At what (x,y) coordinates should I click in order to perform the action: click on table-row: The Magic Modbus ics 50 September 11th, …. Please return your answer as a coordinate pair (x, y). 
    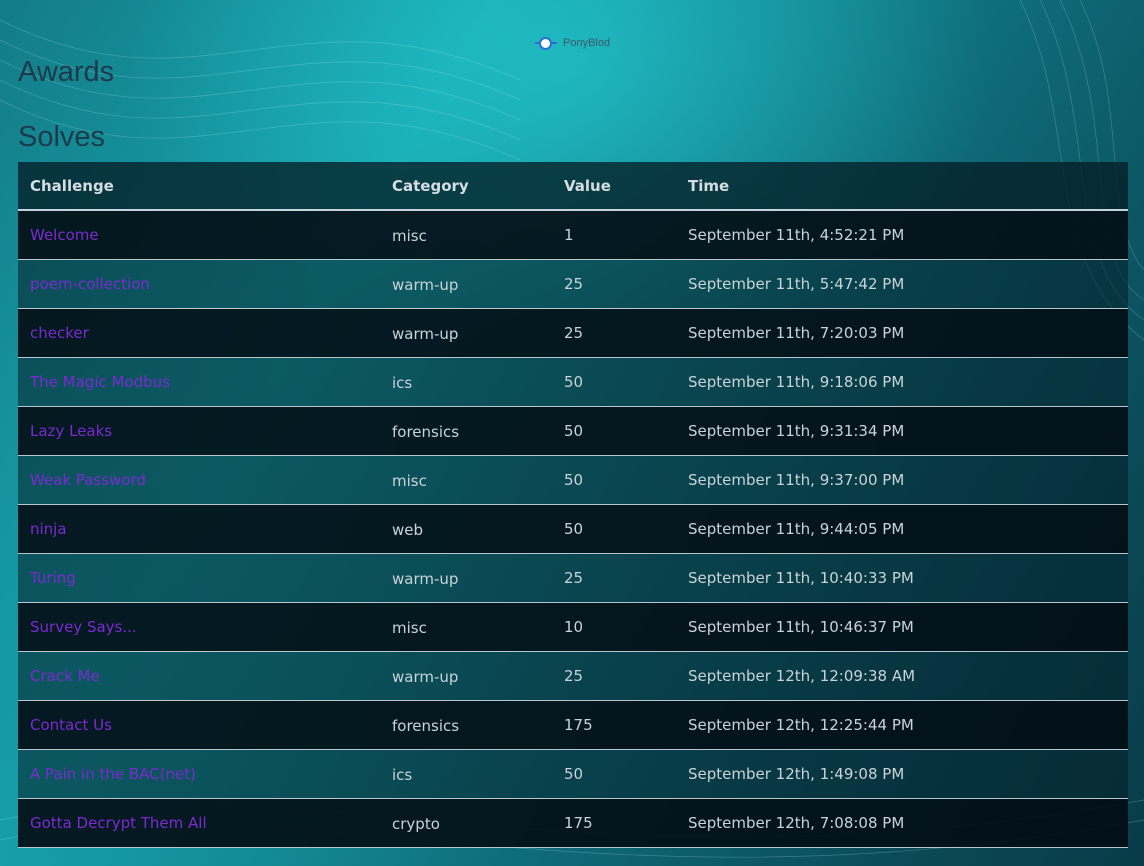
    Looking at the image, I should click on (573, 382).